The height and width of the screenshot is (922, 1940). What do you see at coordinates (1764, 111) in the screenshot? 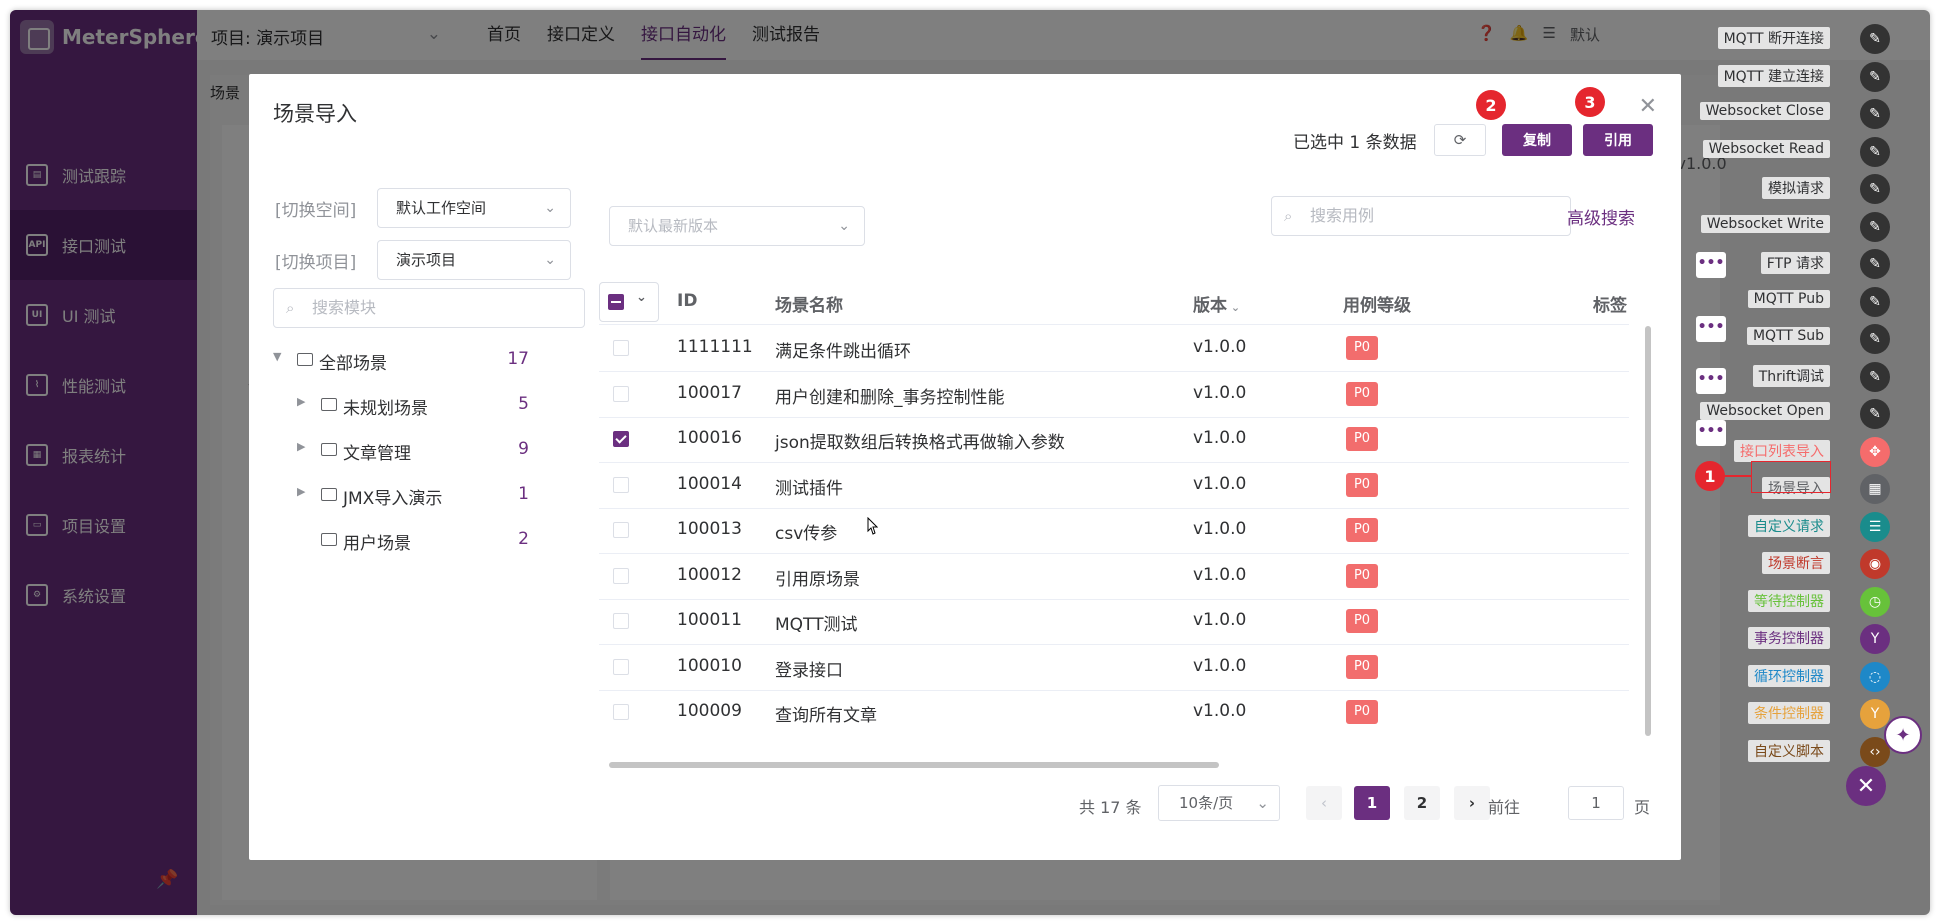
I see `toolbar-item-label: Websocket Close` at bounding box center [1764, 111].